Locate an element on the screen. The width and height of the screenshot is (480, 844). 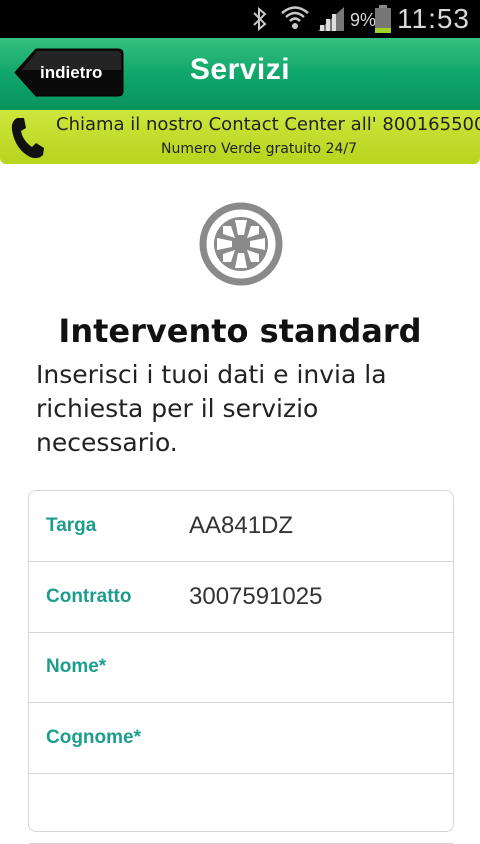
form-row-contratto: Contratto is located at coordinates (241, 597).